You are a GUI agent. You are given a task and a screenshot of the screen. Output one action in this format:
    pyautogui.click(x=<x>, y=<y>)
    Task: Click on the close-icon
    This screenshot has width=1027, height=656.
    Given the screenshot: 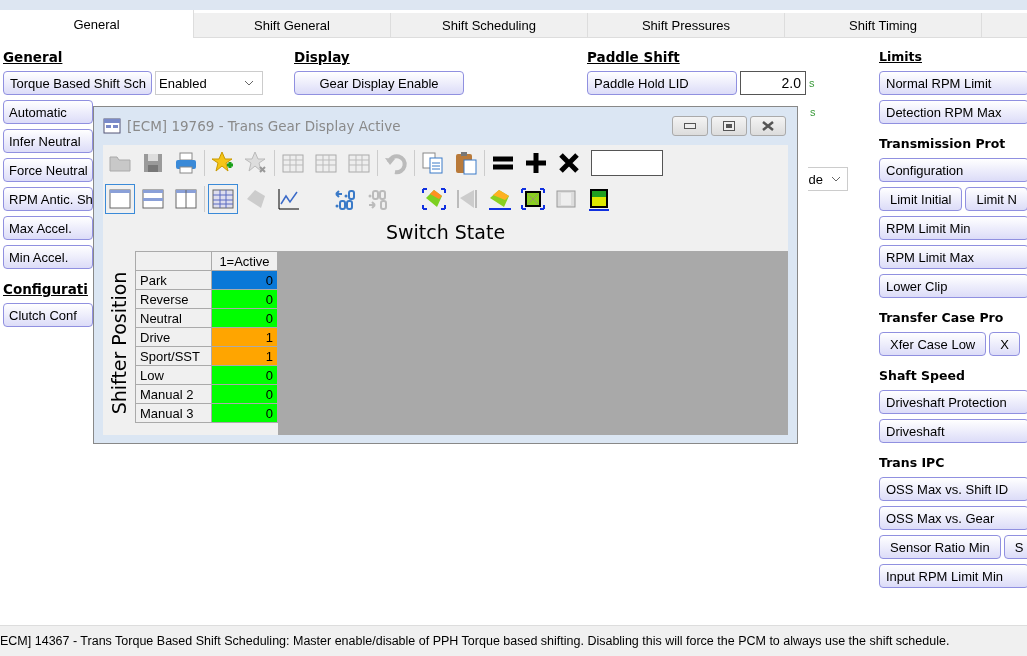 What is the action you would take?
    pyautogui.click(x=768, y=126)
    